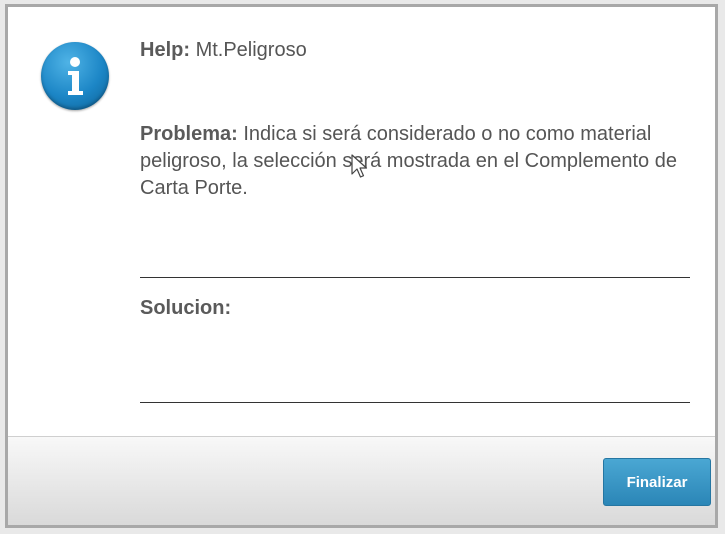 The height and width of the screenshot is (534, 725). I want to click on info-icon, so click(75, 76).